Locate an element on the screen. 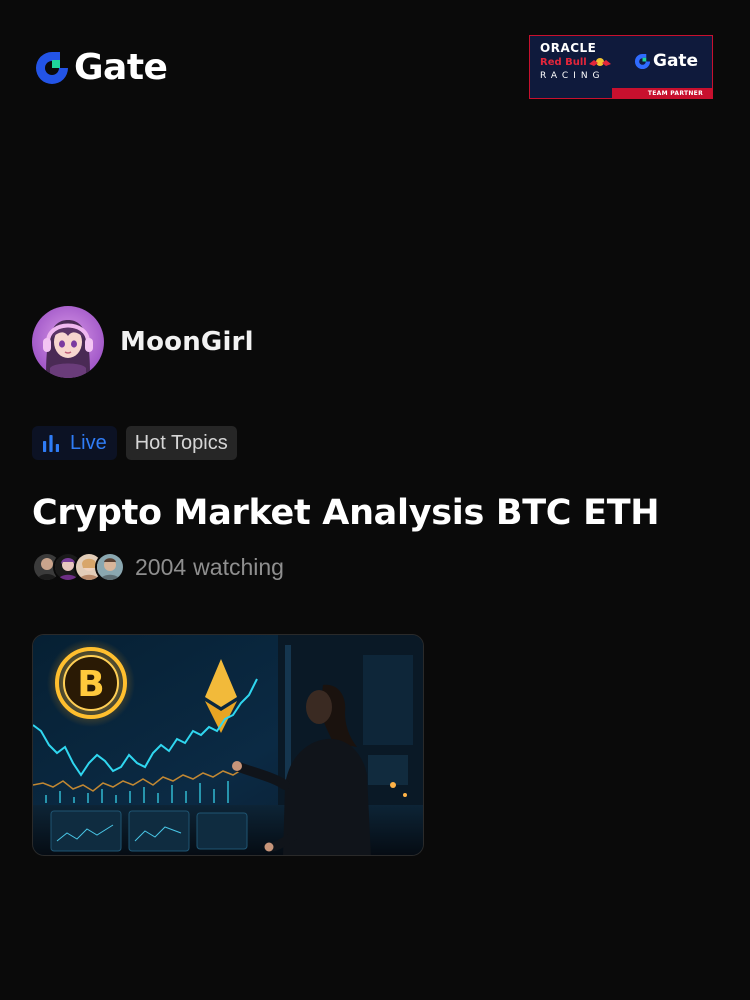 The height and width of the screenshot is (1000, 750). partner-gate-text: Gate is located at coordinates (676, 61).